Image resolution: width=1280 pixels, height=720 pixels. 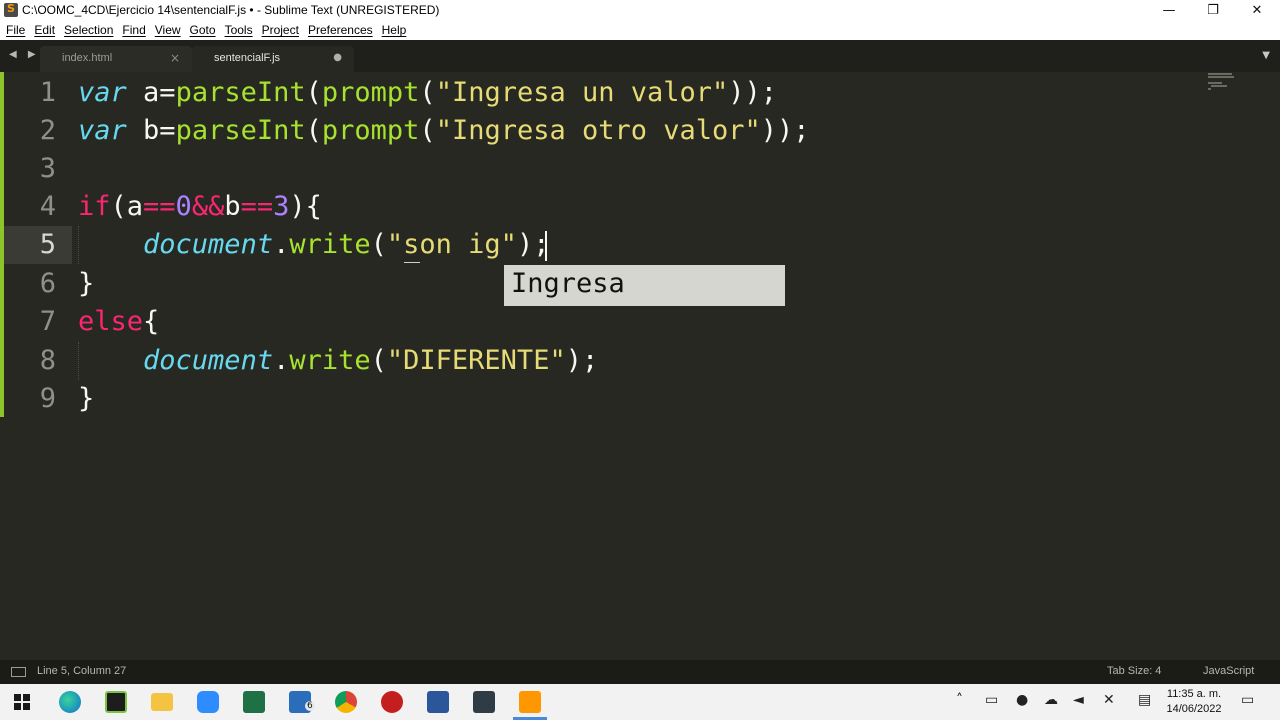 I want to click on zoom-icon, so click(x=208, y=702).